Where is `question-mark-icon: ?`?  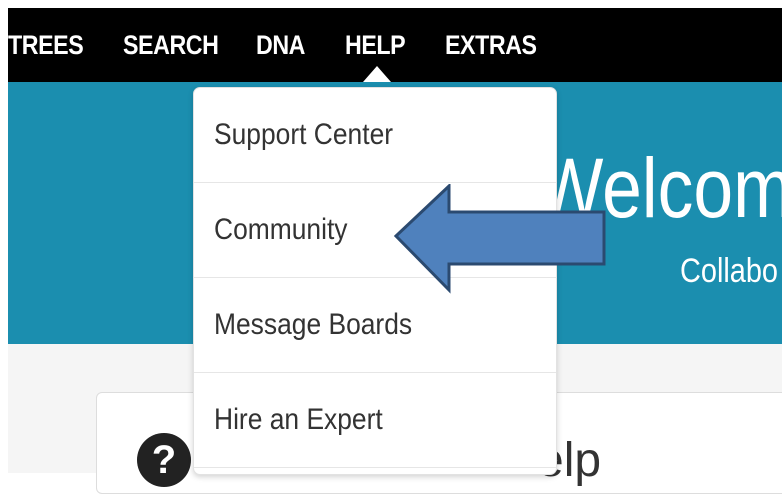
question-mark-icon: ? is located at coordinates (164, 460).